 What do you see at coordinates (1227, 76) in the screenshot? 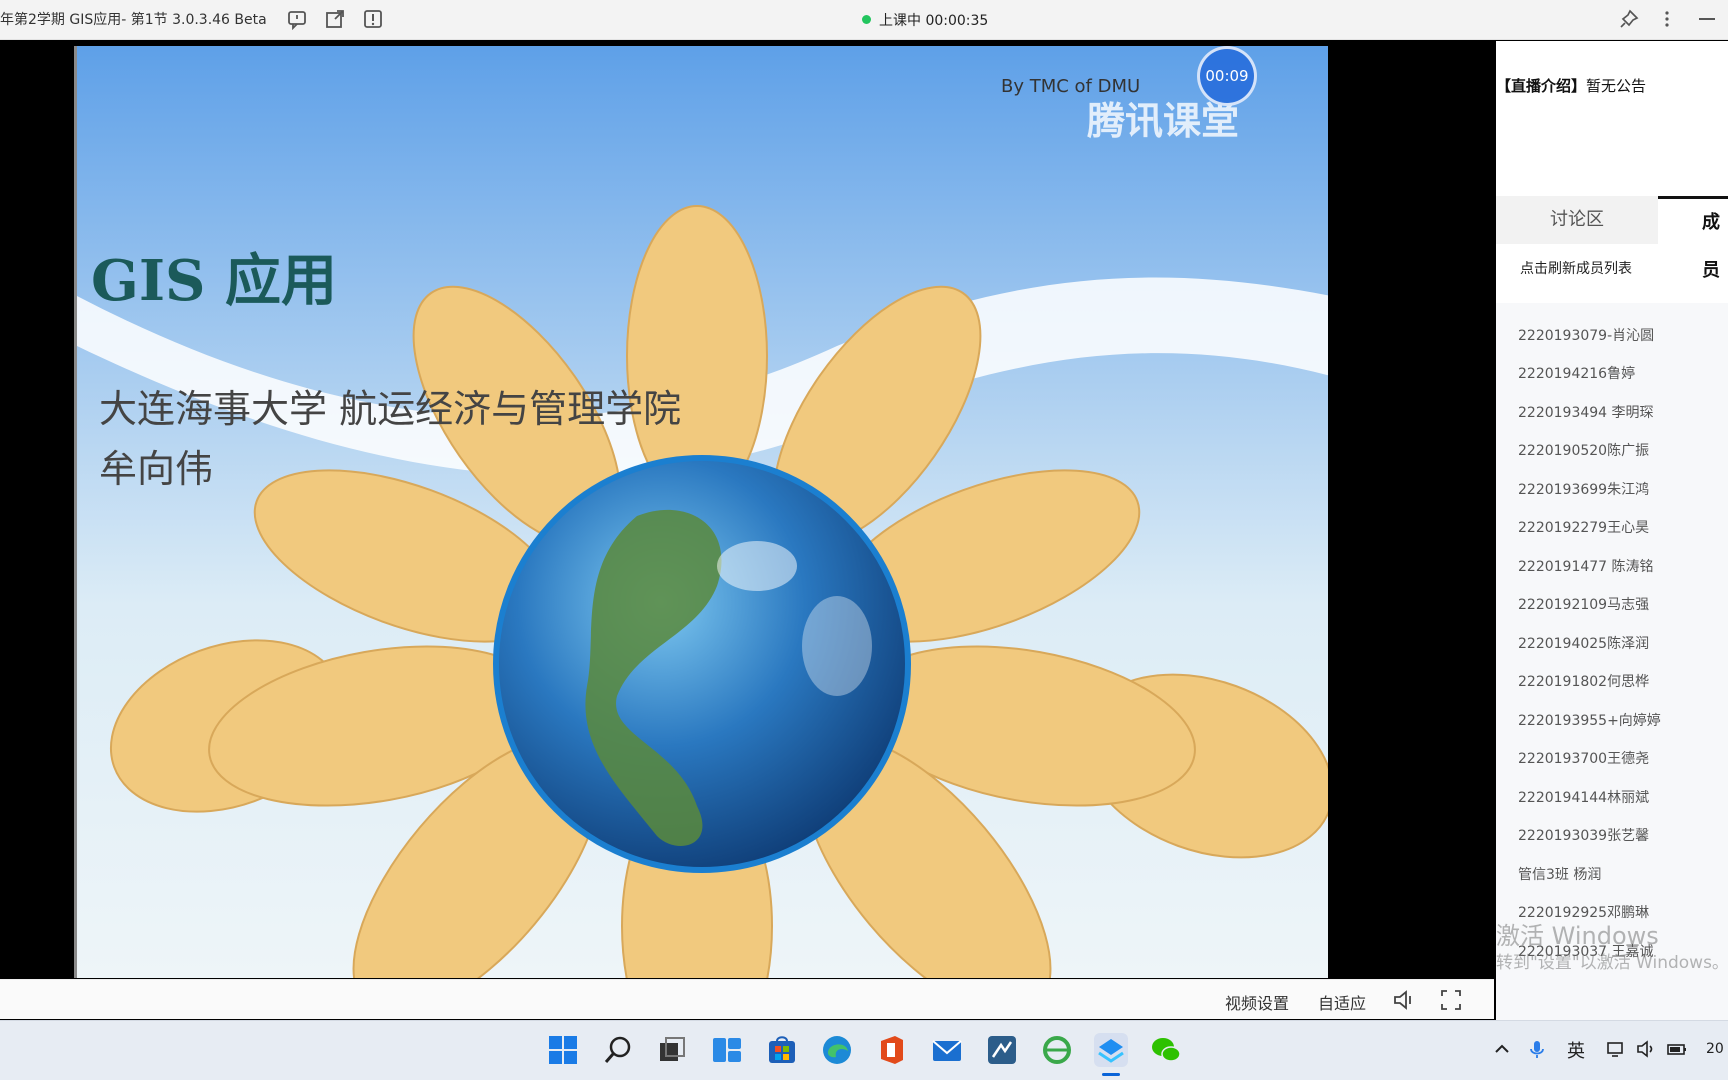
I see `slide-timer-badge: 00:09` at bounding box center [1227, 76].